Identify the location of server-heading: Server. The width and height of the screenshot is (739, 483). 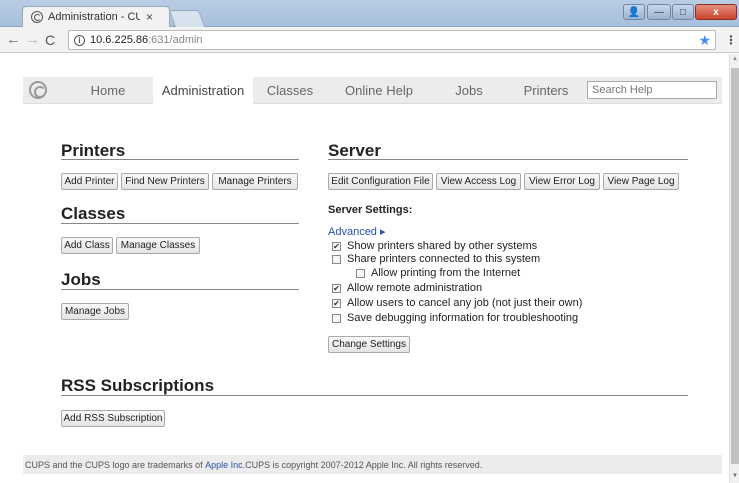
(354, 150).